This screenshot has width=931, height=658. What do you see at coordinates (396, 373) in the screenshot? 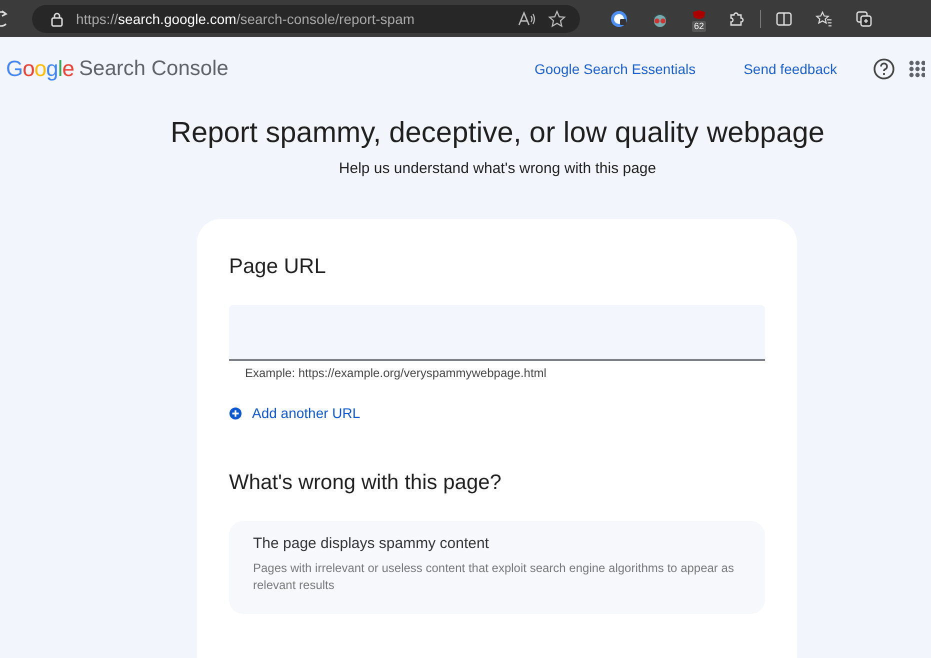
I see `field-hint: Example: https://example.org/veryspammywebpage.html` at bounding box center [396, 373].